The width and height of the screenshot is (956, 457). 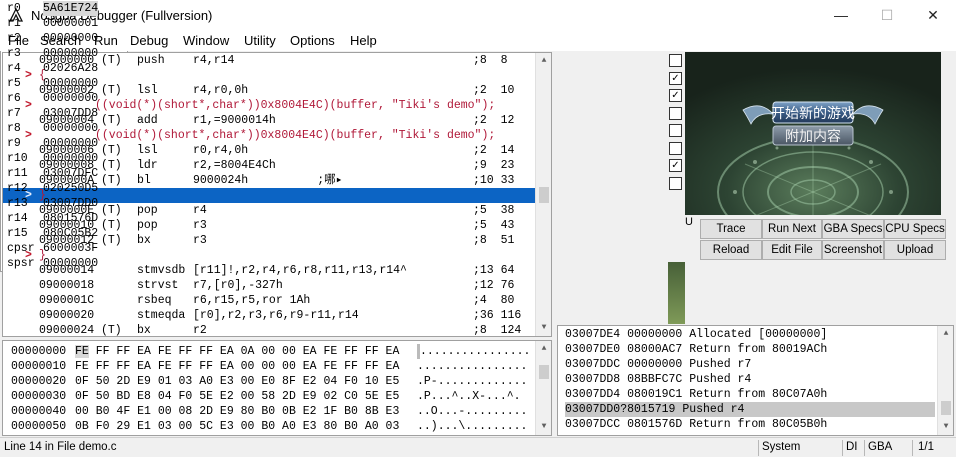 What do you see at coordinates (67, 300) in the screenshot?
I see `code-address: 0900001C` at bounding box center [67, 300].